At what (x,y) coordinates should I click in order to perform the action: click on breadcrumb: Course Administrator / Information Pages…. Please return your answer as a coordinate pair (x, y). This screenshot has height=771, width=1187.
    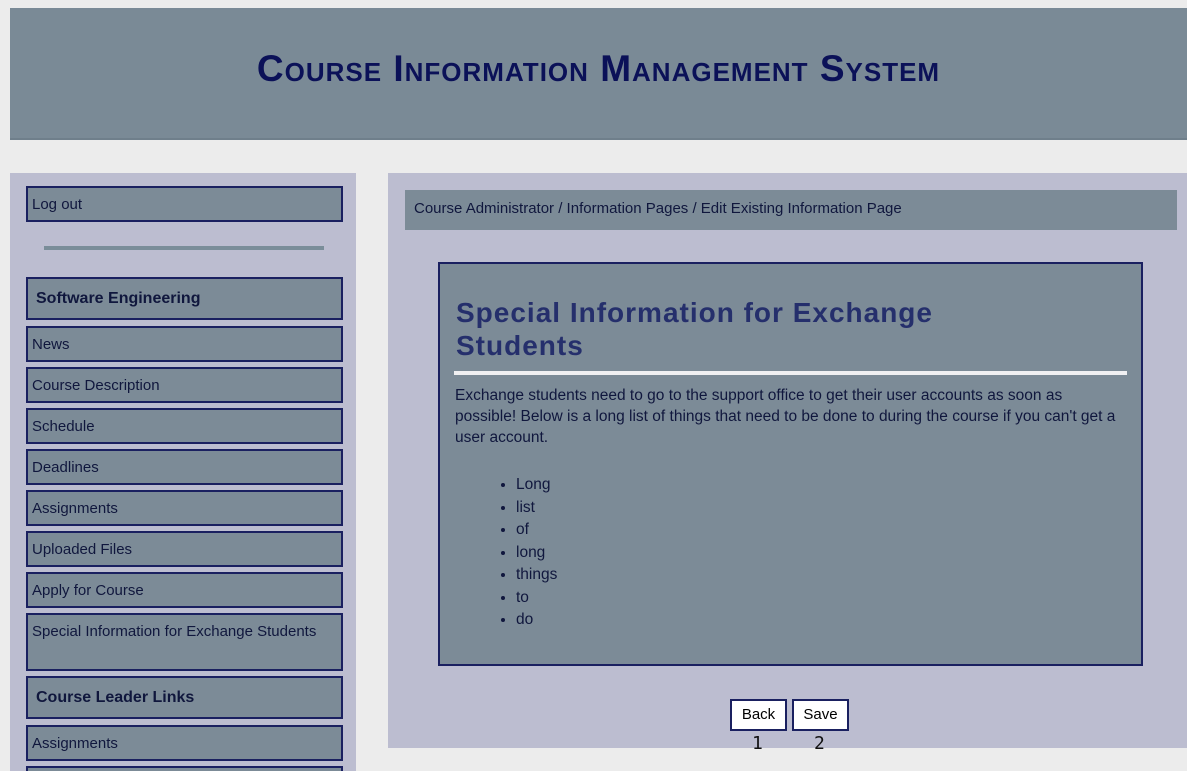
    Looking at the image, I should click on (791, 210).